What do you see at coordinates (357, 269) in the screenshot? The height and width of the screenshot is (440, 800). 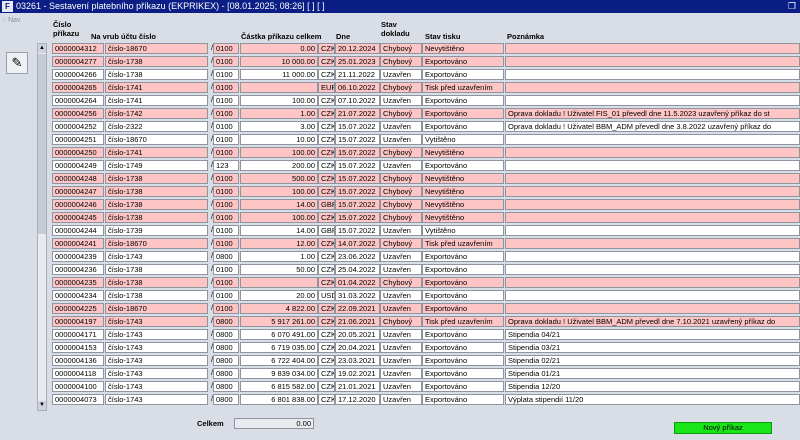 I see `cell-date: 25.04.2022` at bounding box center [357, 269].